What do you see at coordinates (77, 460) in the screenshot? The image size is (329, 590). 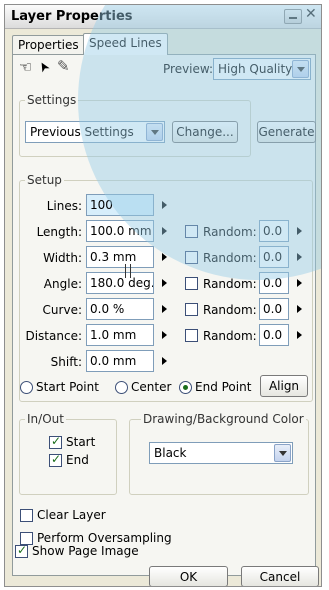 I see `inout-end-label: End` at bounding box center [77, 460].